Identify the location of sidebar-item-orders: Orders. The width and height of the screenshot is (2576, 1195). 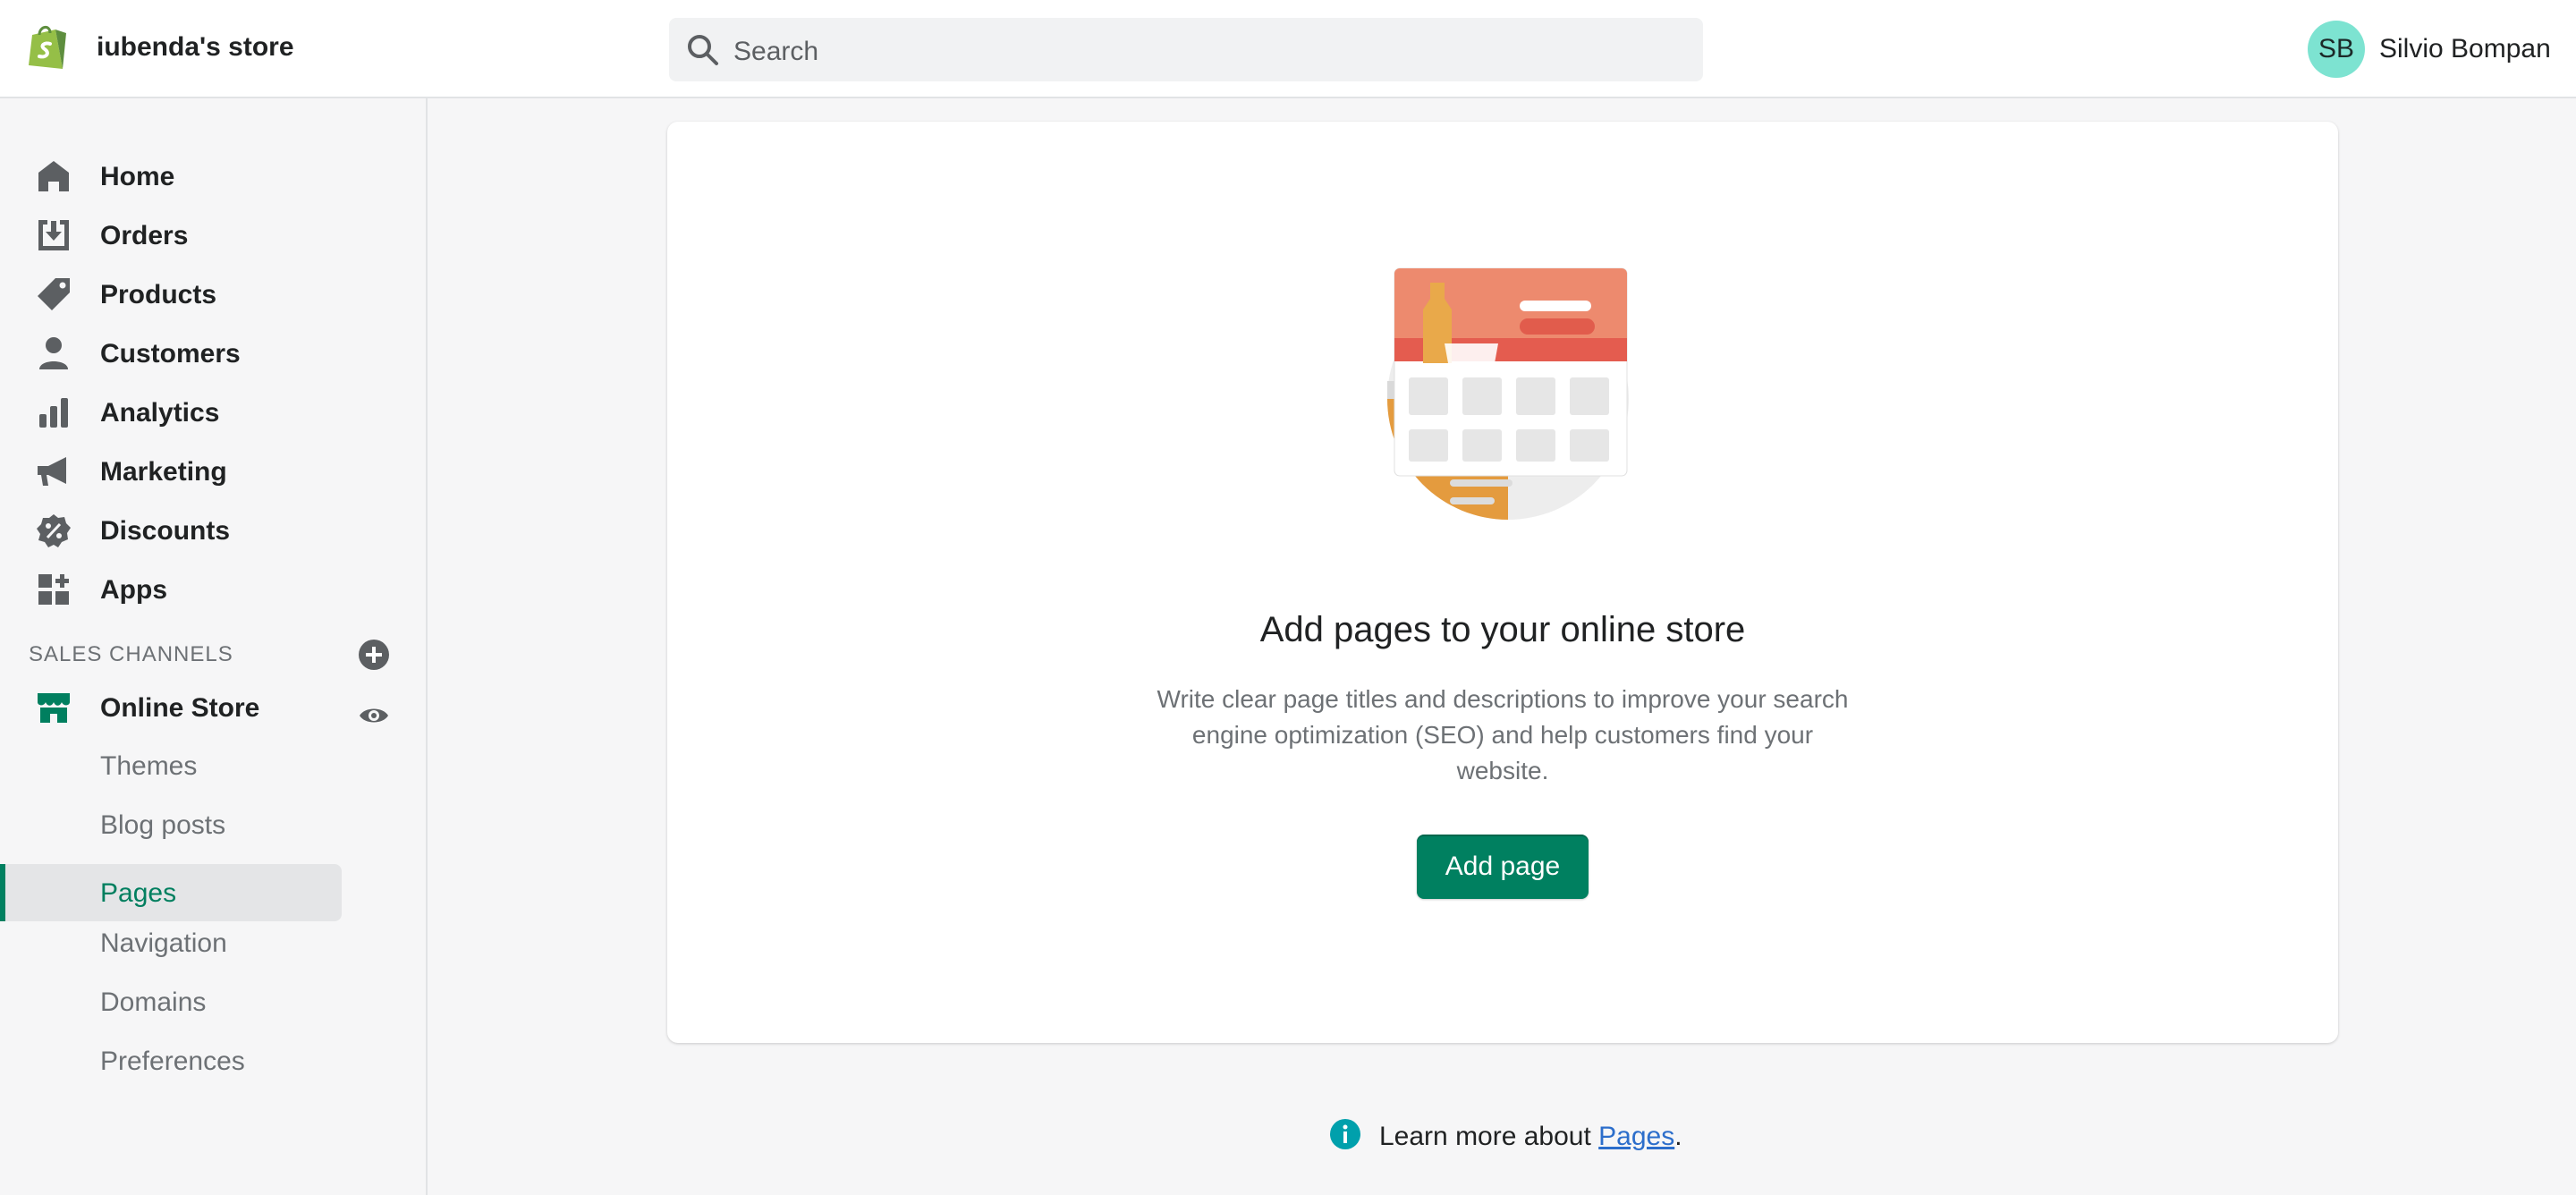
(179, 235).